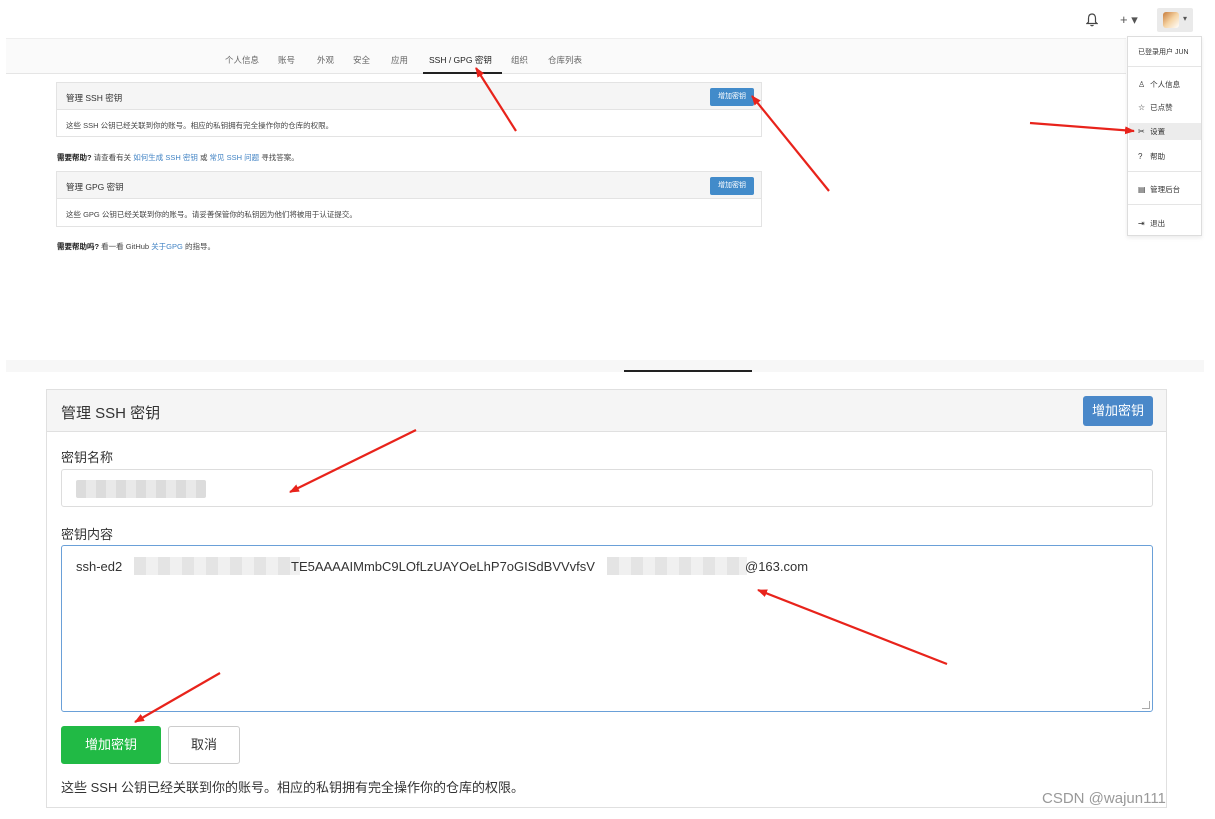 The height and width of the screenshot is (819, 1215). Describe the element at coordinates (1163, 52) in the screenshot. I see `signed-in-as-label: 已登录用户 JUN` at that location.